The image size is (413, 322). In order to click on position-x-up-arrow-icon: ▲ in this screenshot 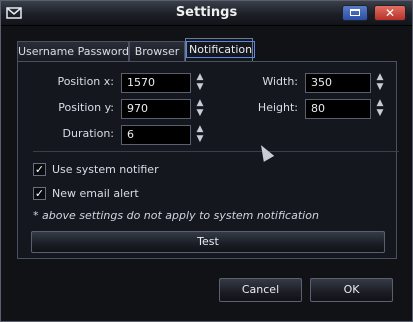, I will do `click(200, 77)`.